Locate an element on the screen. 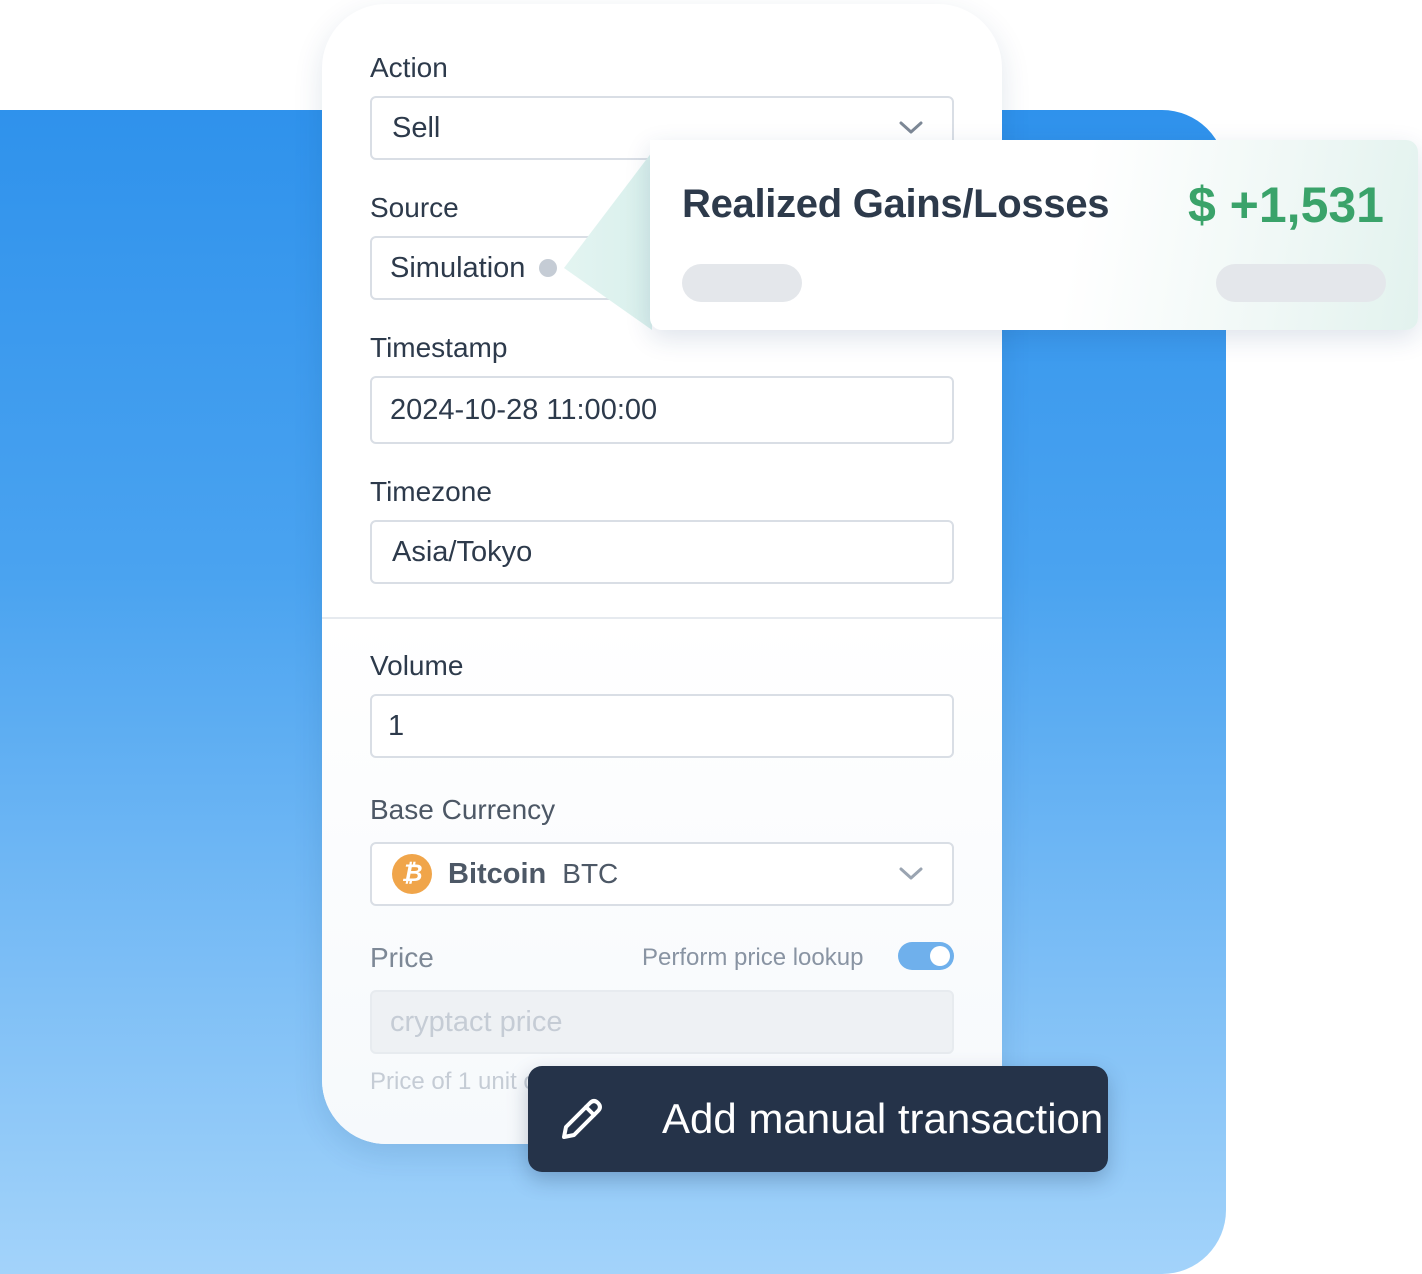  volume-label: Volume is located at coordinates (417, 665).